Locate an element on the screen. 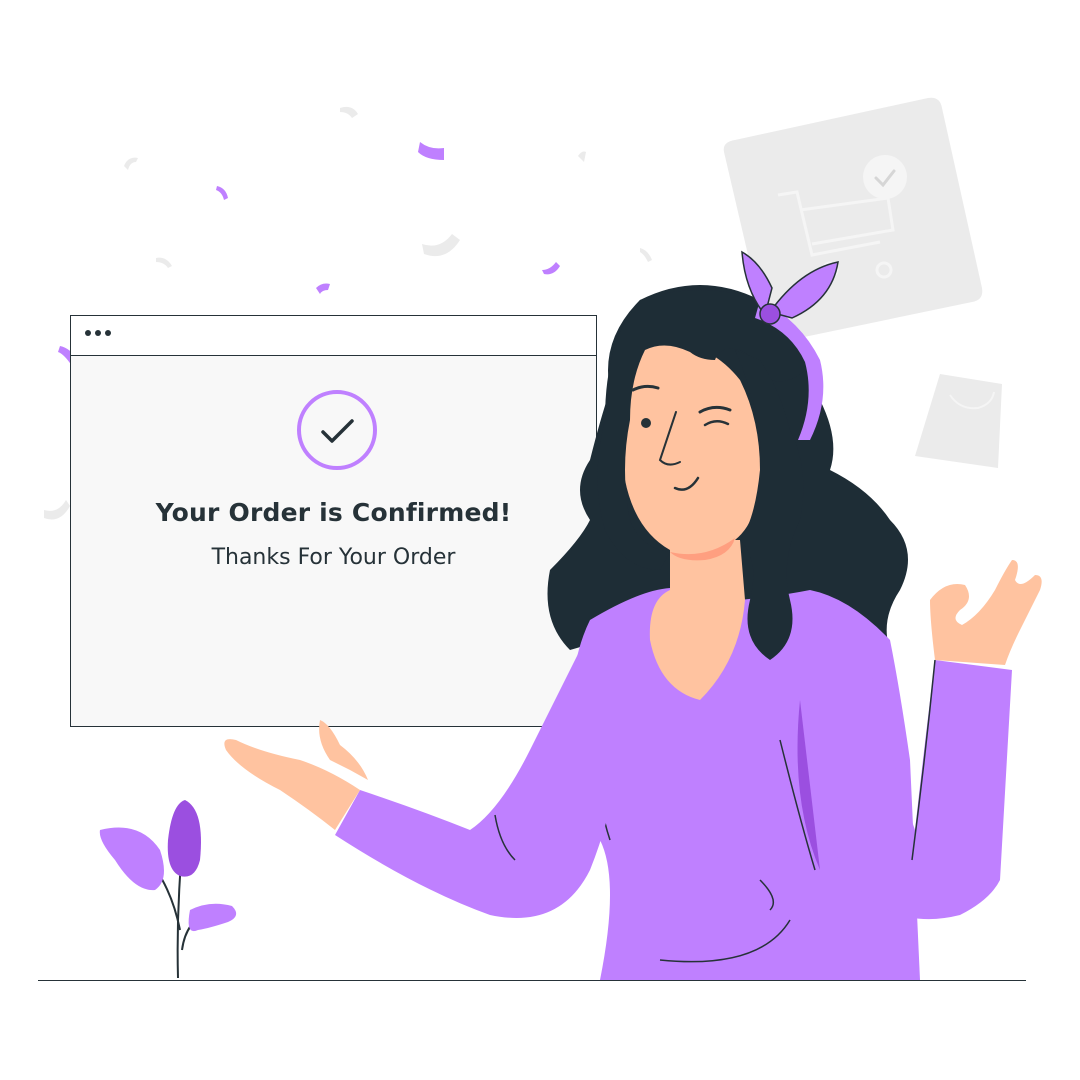 This screenshot has width=1080, height=1080. left-hand is located at coordinates (296, 775).